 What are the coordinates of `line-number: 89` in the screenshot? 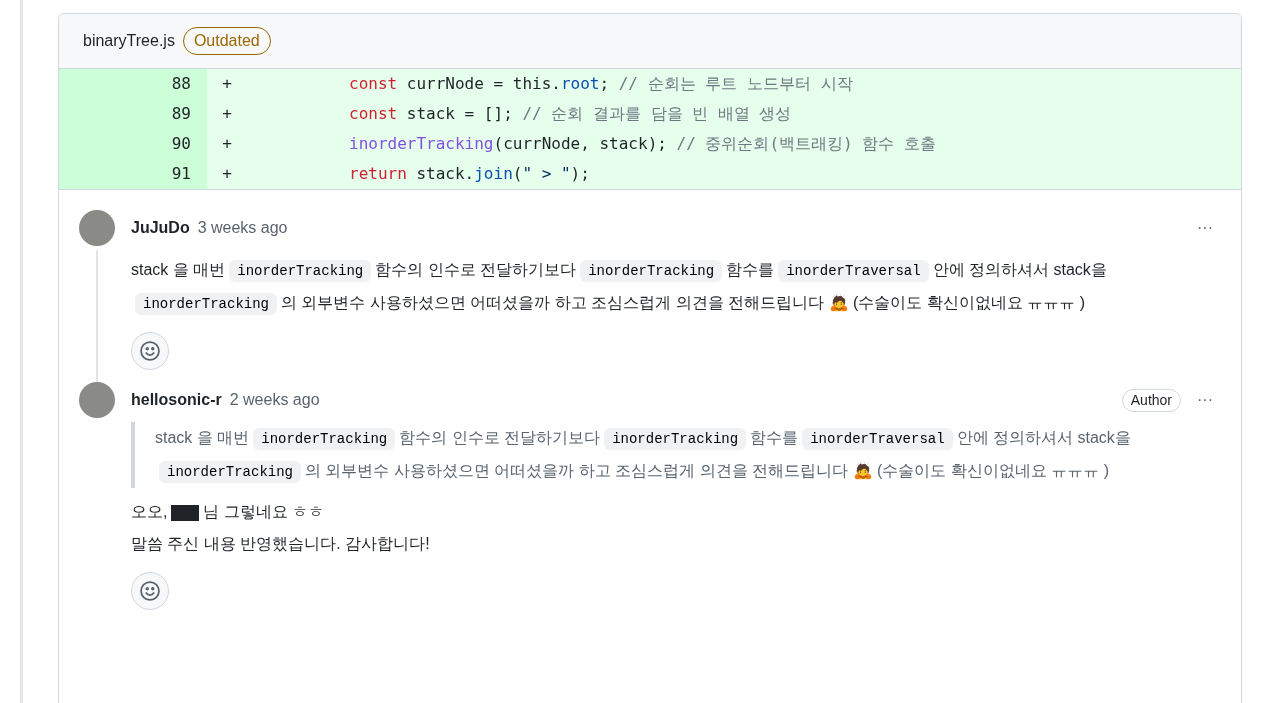 It's located at (133, 114).